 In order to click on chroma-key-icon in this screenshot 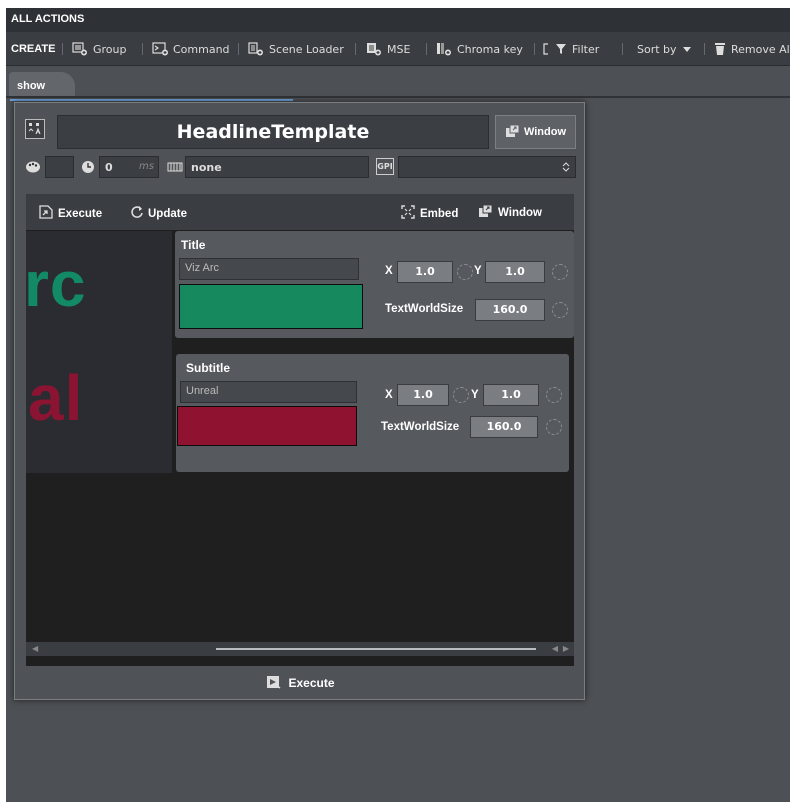, I will do `click(444, 49)`.